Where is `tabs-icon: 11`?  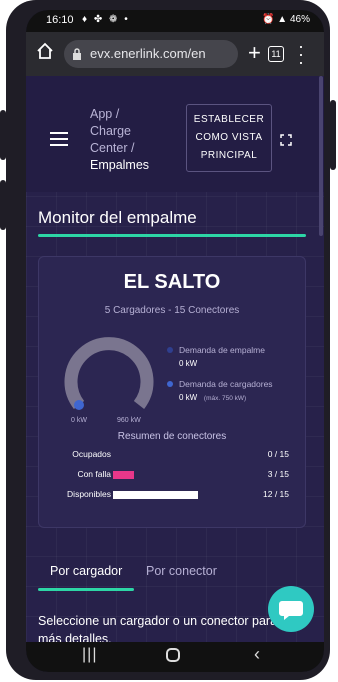
tabs-icon: 11 is located at coordinates (276, 54).